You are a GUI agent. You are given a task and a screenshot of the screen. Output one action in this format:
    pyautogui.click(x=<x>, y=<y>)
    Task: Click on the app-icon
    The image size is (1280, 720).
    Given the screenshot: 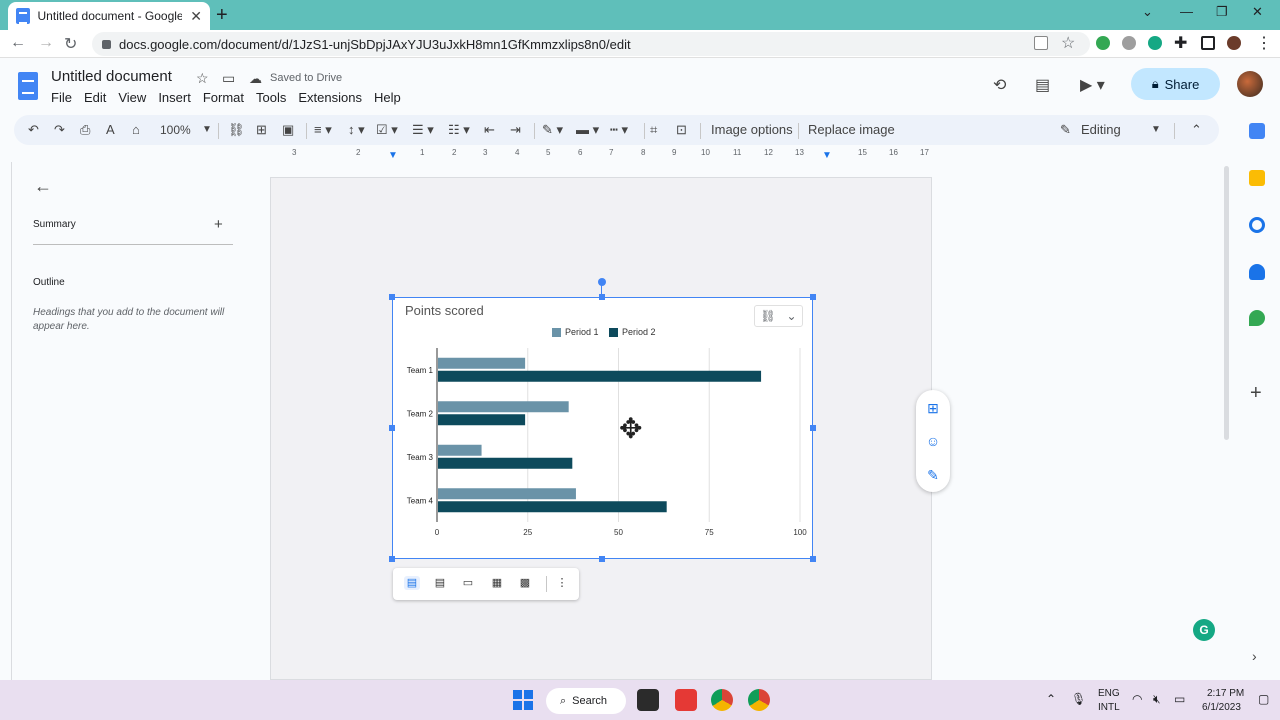 What is the action you would take?
    pyautogui.click(x=686, y=700)
    